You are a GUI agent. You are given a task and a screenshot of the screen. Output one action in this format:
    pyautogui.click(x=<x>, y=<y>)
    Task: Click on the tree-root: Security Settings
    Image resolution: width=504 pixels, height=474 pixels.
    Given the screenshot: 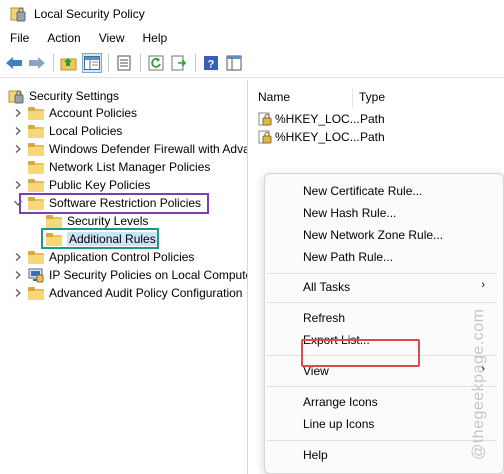 What is the action you would take?
    pyautogui.click(x=63, y=96)
    